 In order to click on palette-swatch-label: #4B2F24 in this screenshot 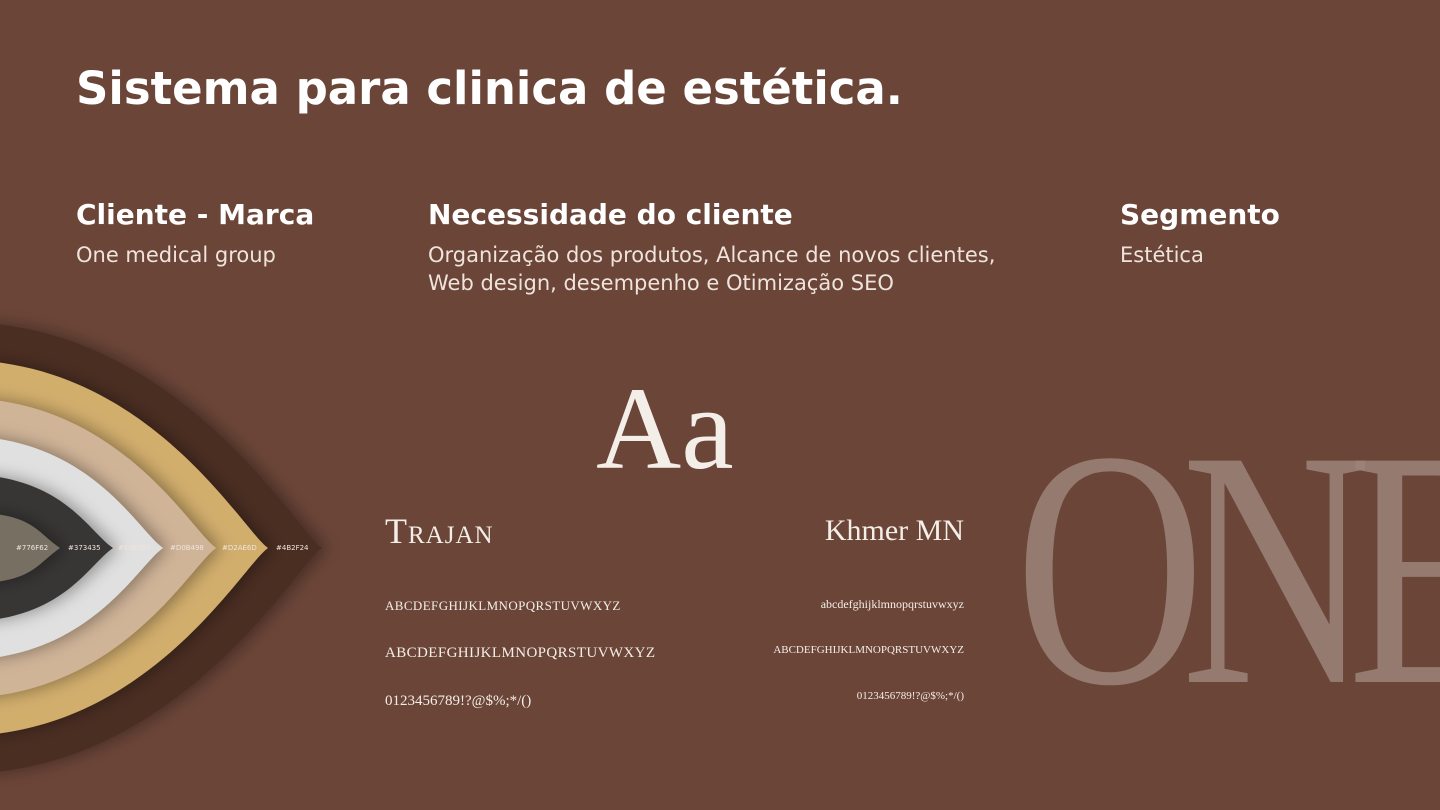, I will do `click(292, 548)`.